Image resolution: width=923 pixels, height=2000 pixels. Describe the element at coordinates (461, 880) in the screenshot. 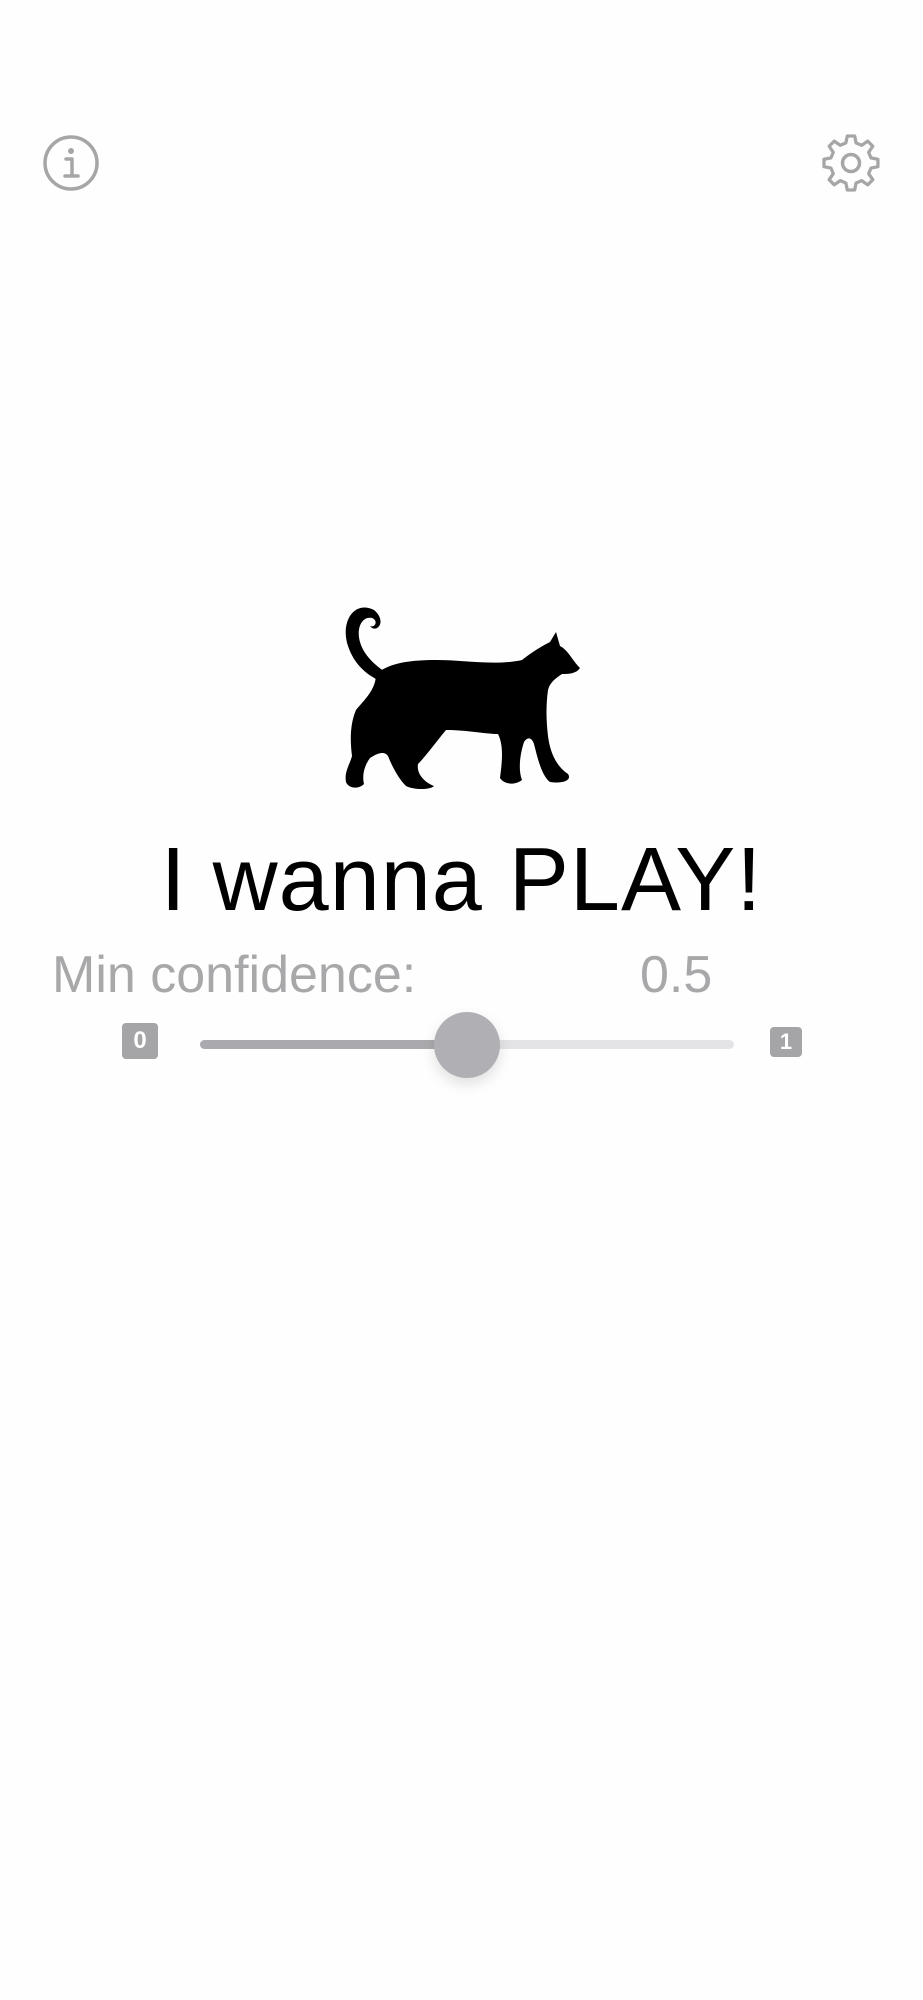

I see `play-title: I wanna PLAY!` at that location.